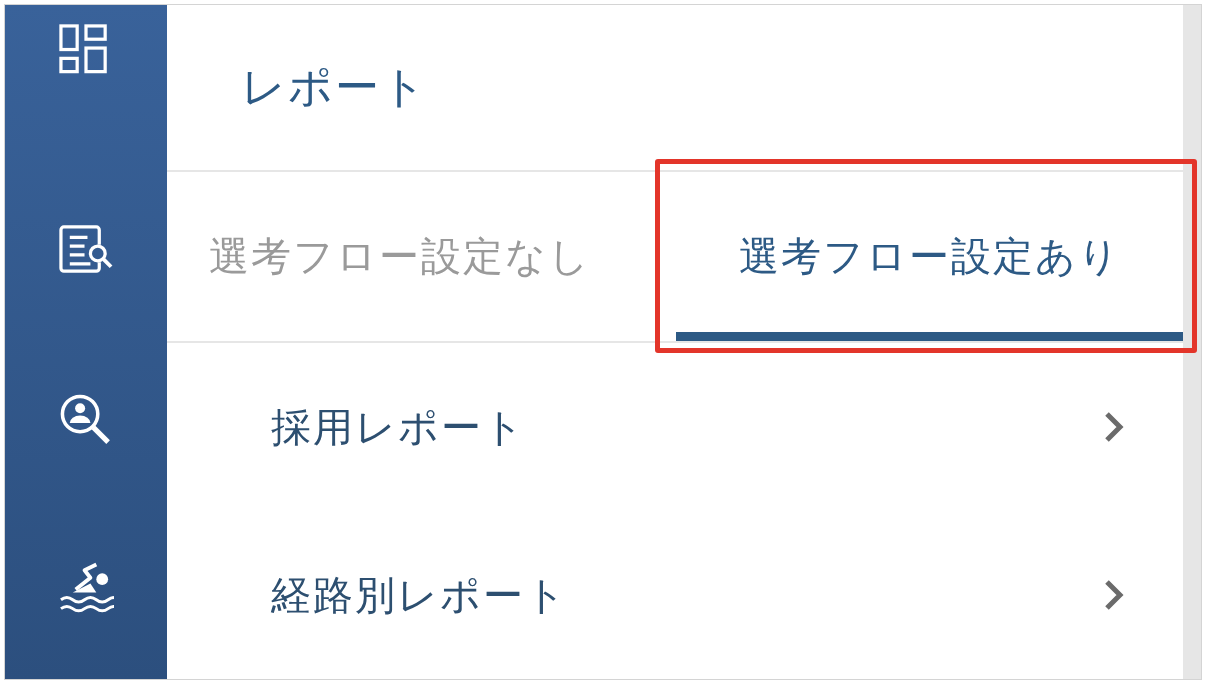 Image resolution: width=1216 pixels, height=688 pixels. Describe the element at coordinates (334, 87) in the screenshot. I see `page-title: レポート` at that location.